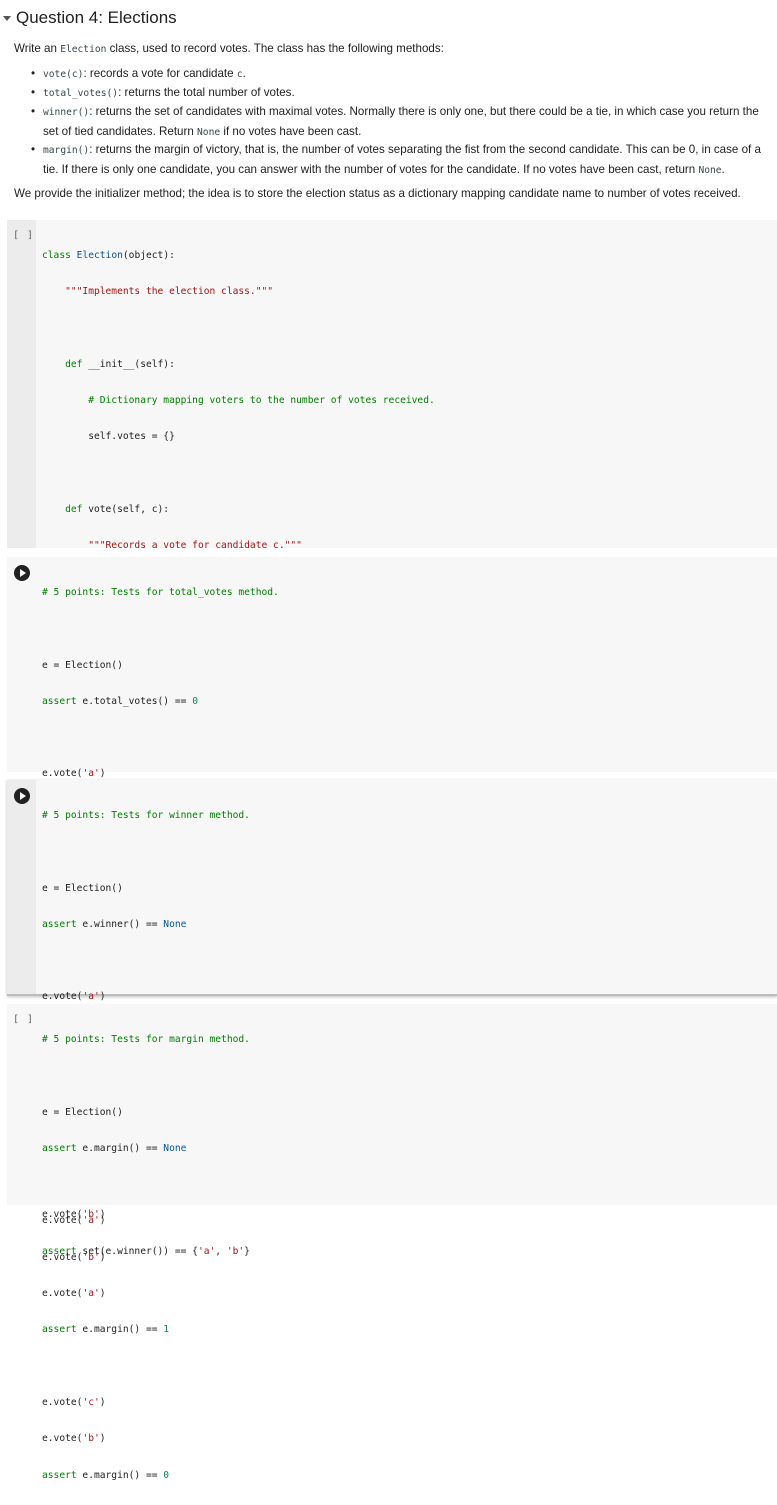 The width and height of the screenshot is (777, 1505). Describe the element at coordinates (388, 18) in the screenshot. I see `section-heading: Question 4: Elections` at that location.